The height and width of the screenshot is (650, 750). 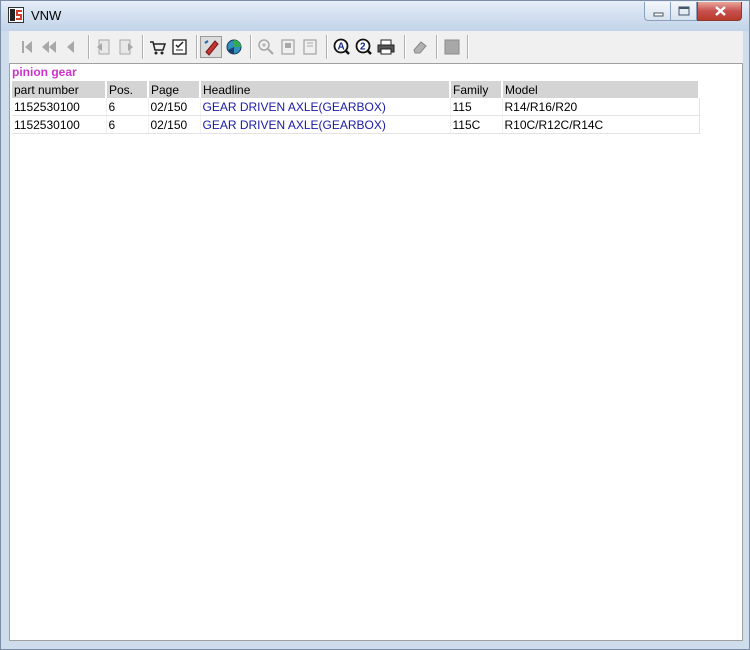 What do you see at coordinates (180, 47) in the screenshot?
I see `checklist-icon` at bounding box center [180, 47].